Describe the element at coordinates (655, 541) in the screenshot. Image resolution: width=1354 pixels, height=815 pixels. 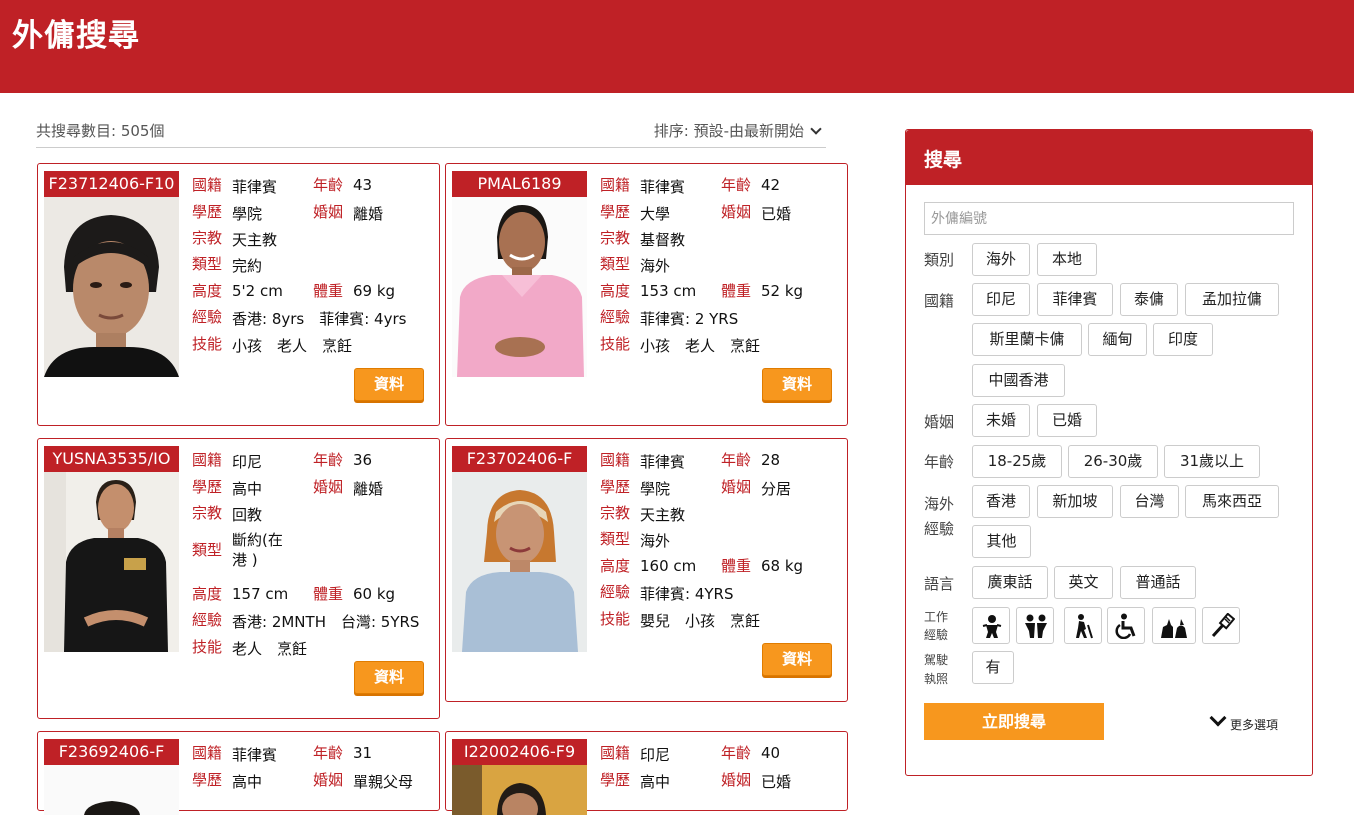
I see `type-value: 海外` at that location.